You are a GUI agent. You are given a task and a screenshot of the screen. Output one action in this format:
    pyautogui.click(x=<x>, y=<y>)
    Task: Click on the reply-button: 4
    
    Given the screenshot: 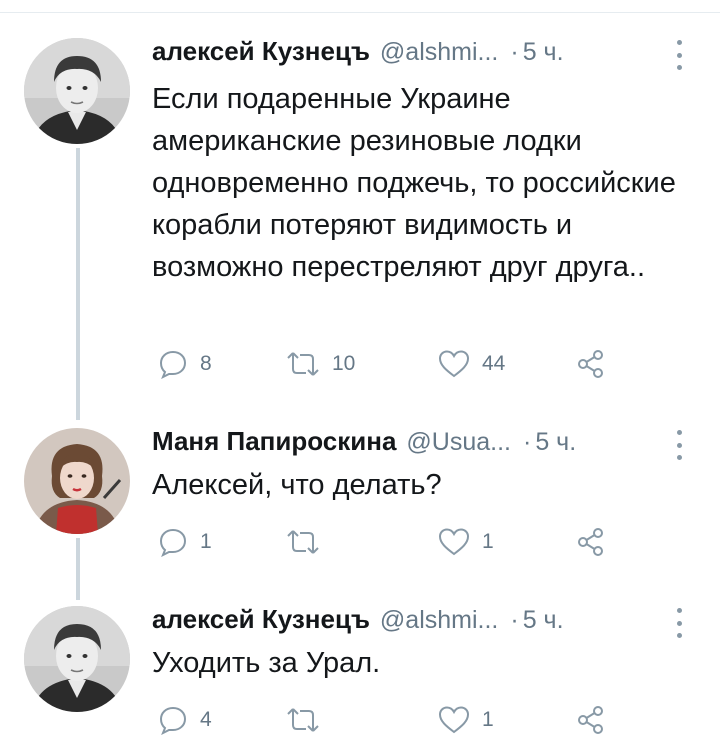 What is the action you would take?
    pyautogui.click(x=185, y=720)
    